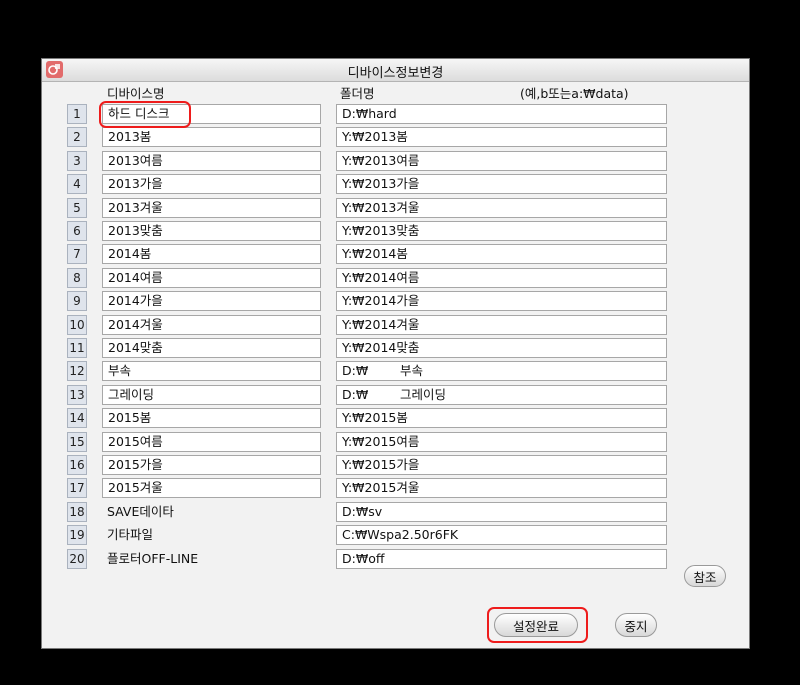  I want to click on folder-name-header: 폴더명, so click(357, 93).